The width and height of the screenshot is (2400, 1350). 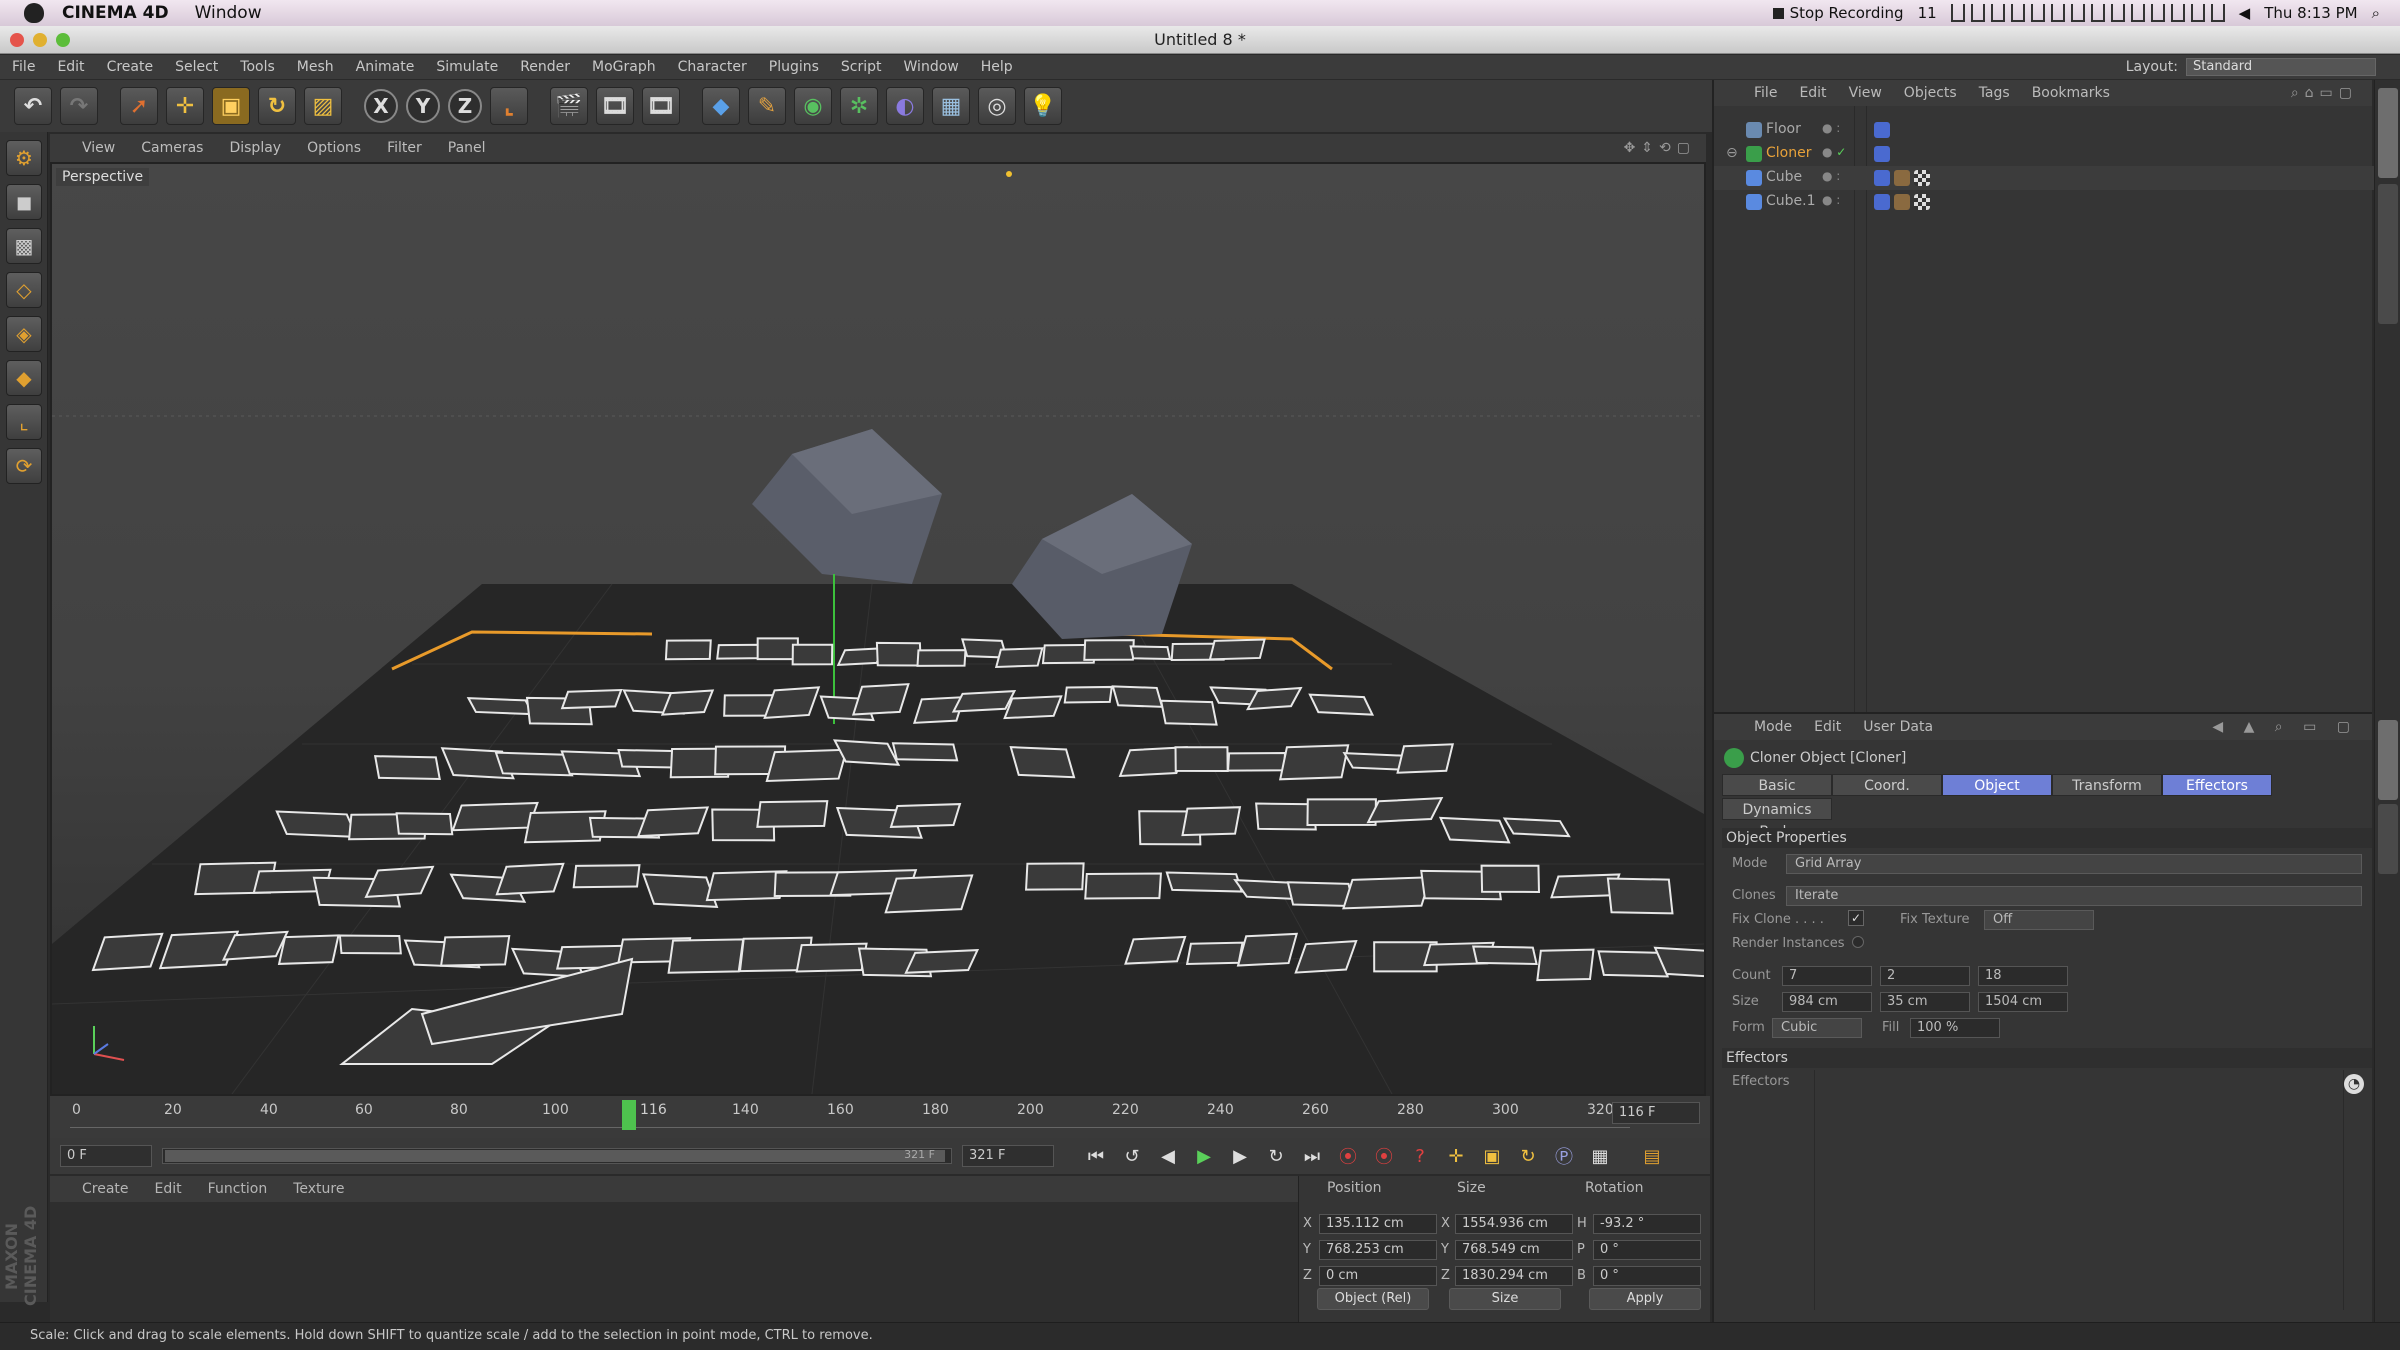 I want to click on count-x-field: 7, so click(x=1827, y=976).